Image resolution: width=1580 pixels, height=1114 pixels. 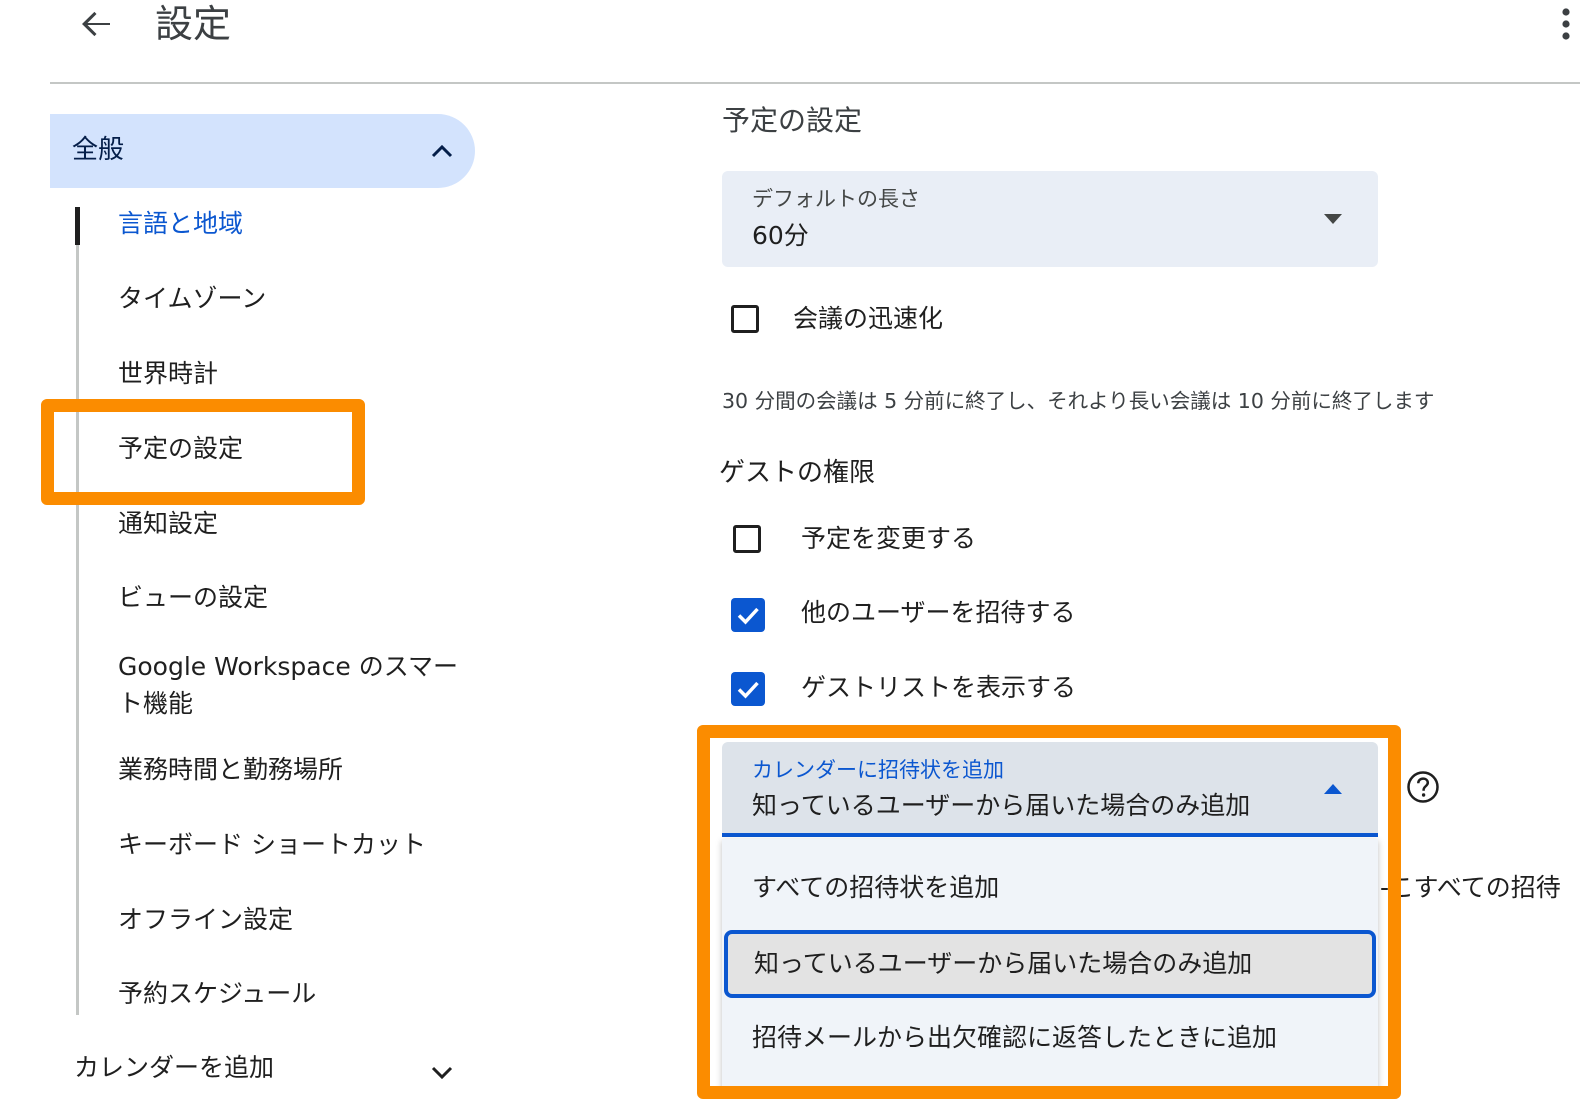 I want to click on sidebar-item-workspace-smart-features: Google Workspace のスマート機能, so click(x=293, y=685).